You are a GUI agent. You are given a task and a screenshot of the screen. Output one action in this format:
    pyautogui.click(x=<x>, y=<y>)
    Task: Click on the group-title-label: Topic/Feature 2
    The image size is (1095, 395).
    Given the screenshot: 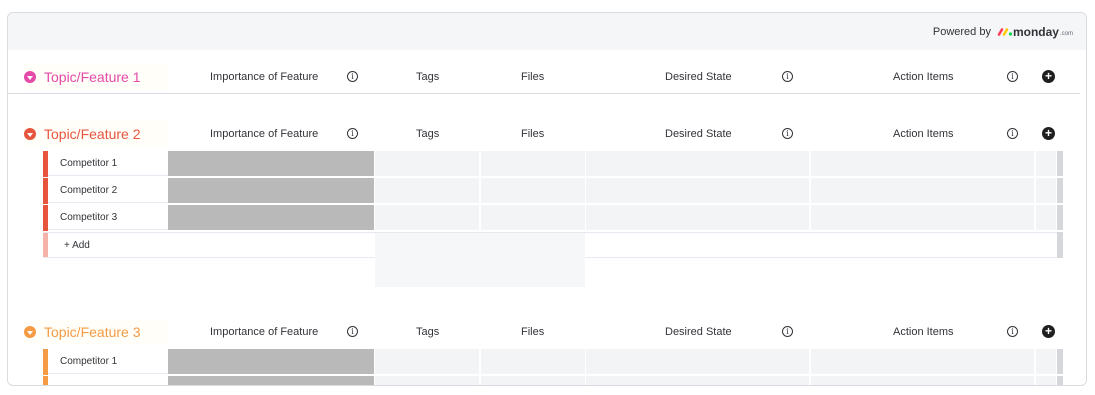 What is the action you would take?
    pyautogui.click(x=92, y=134)
    